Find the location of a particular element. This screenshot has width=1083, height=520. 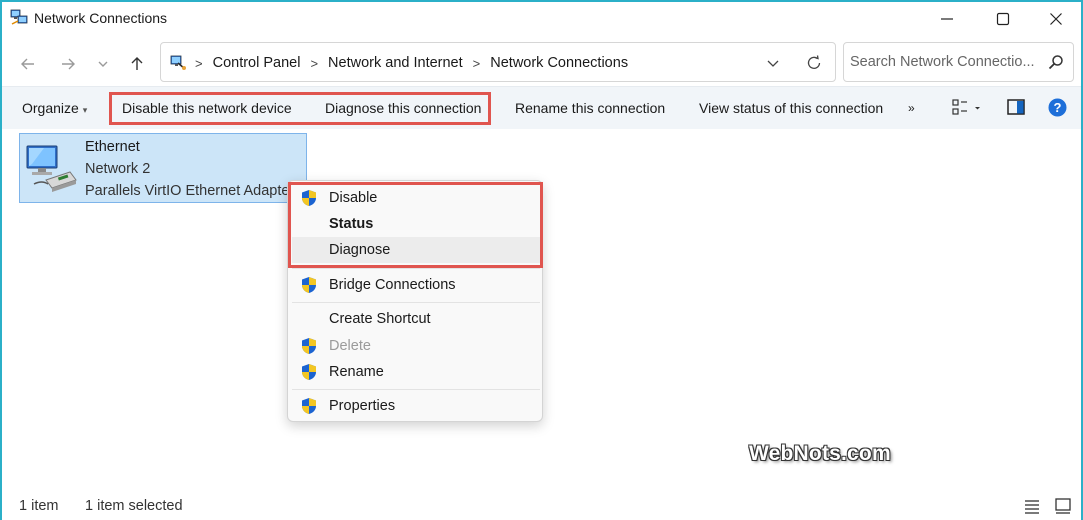

menu-item-label: Delete is located at coordinates (350, 346).